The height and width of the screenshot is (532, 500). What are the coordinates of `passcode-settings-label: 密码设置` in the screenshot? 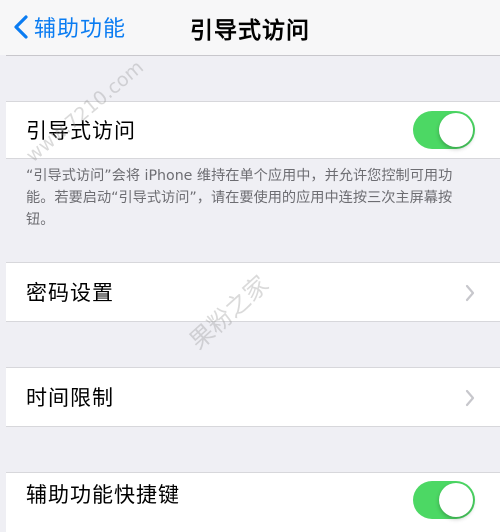 It's located at (70, 293).